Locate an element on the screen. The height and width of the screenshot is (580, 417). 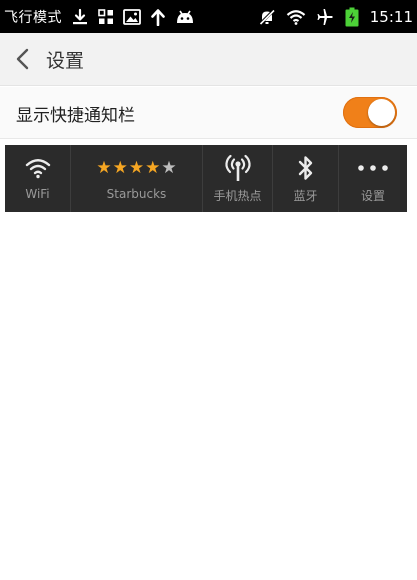
upload-arrow-icon is located at coordinates (158, 17).